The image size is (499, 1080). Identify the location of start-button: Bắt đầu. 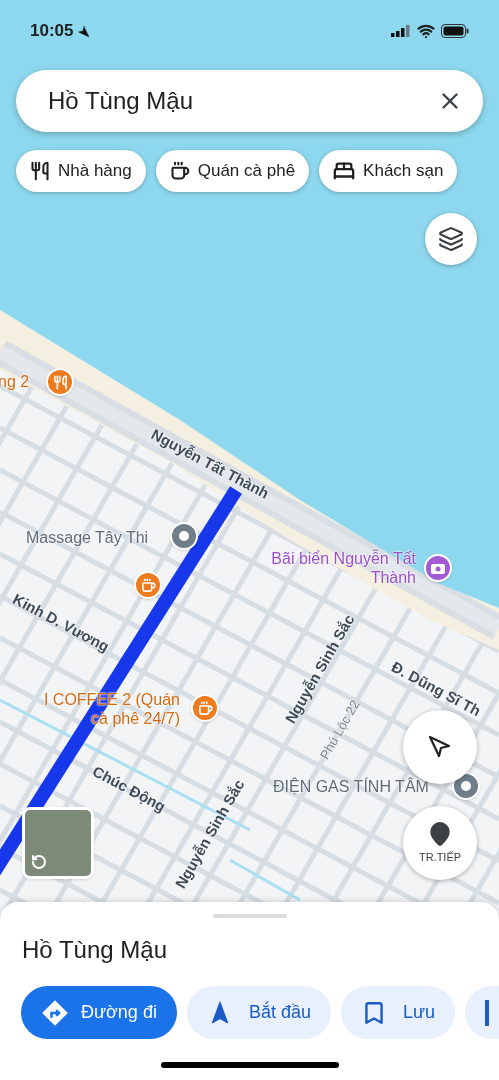
(258, 1012).